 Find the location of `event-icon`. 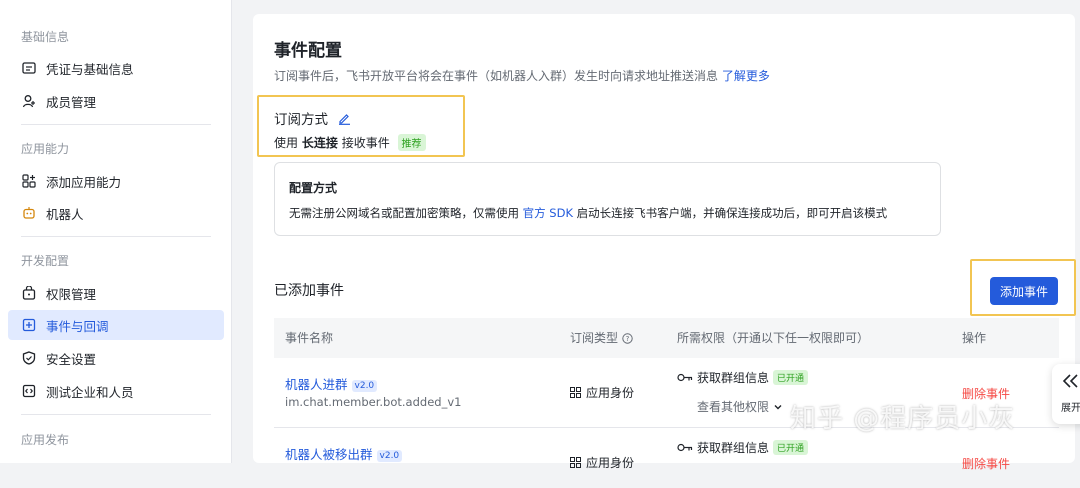

event-icon is located at coordinates (29, 325).